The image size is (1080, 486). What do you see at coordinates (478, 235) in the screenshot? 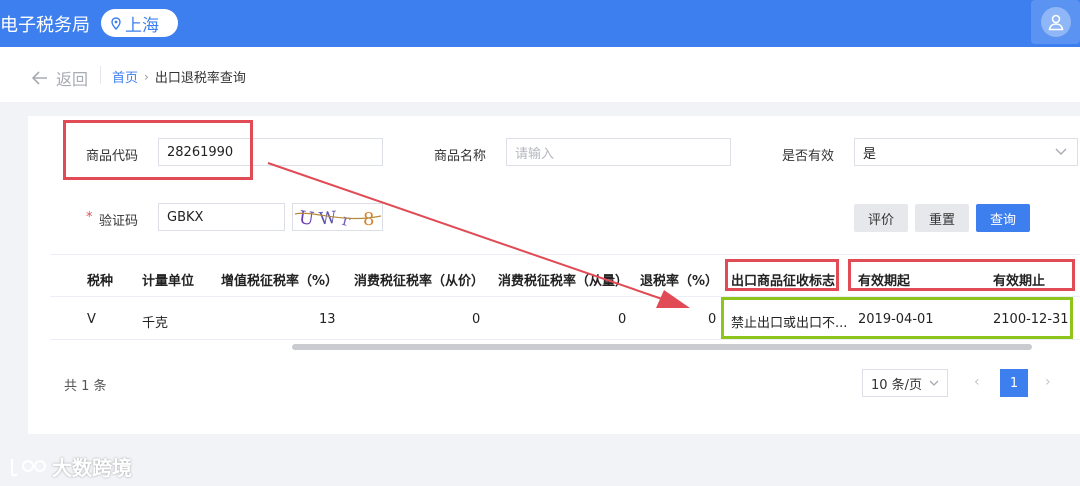
I see `annotation-arrow` at bounding box center [478, 235].